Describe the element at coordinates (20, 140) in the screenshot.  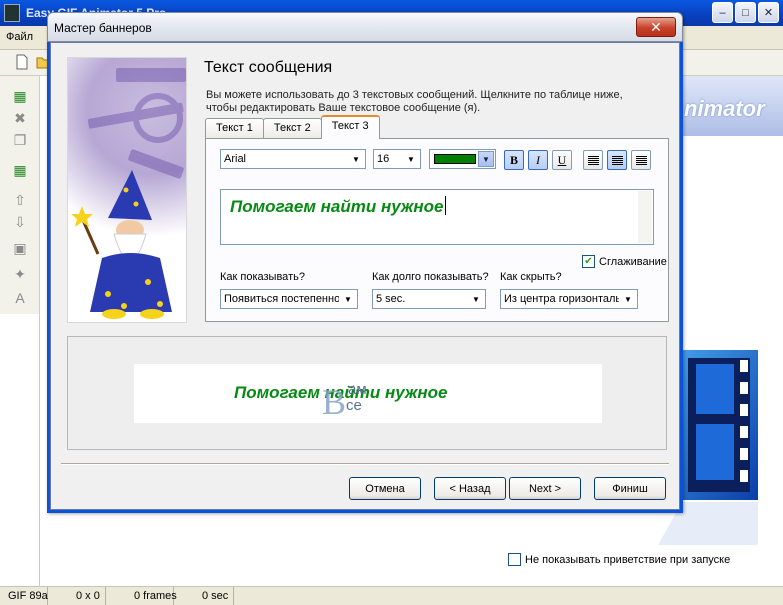
I see `duplicate-frame-icon: ❐` at that location.